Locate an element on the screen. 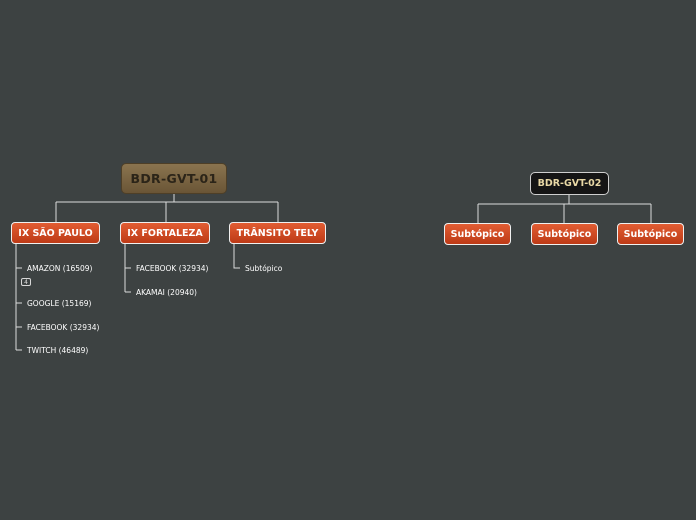  main-topic-subtopico-1: Subtópico is located at coordinates (477, 234).